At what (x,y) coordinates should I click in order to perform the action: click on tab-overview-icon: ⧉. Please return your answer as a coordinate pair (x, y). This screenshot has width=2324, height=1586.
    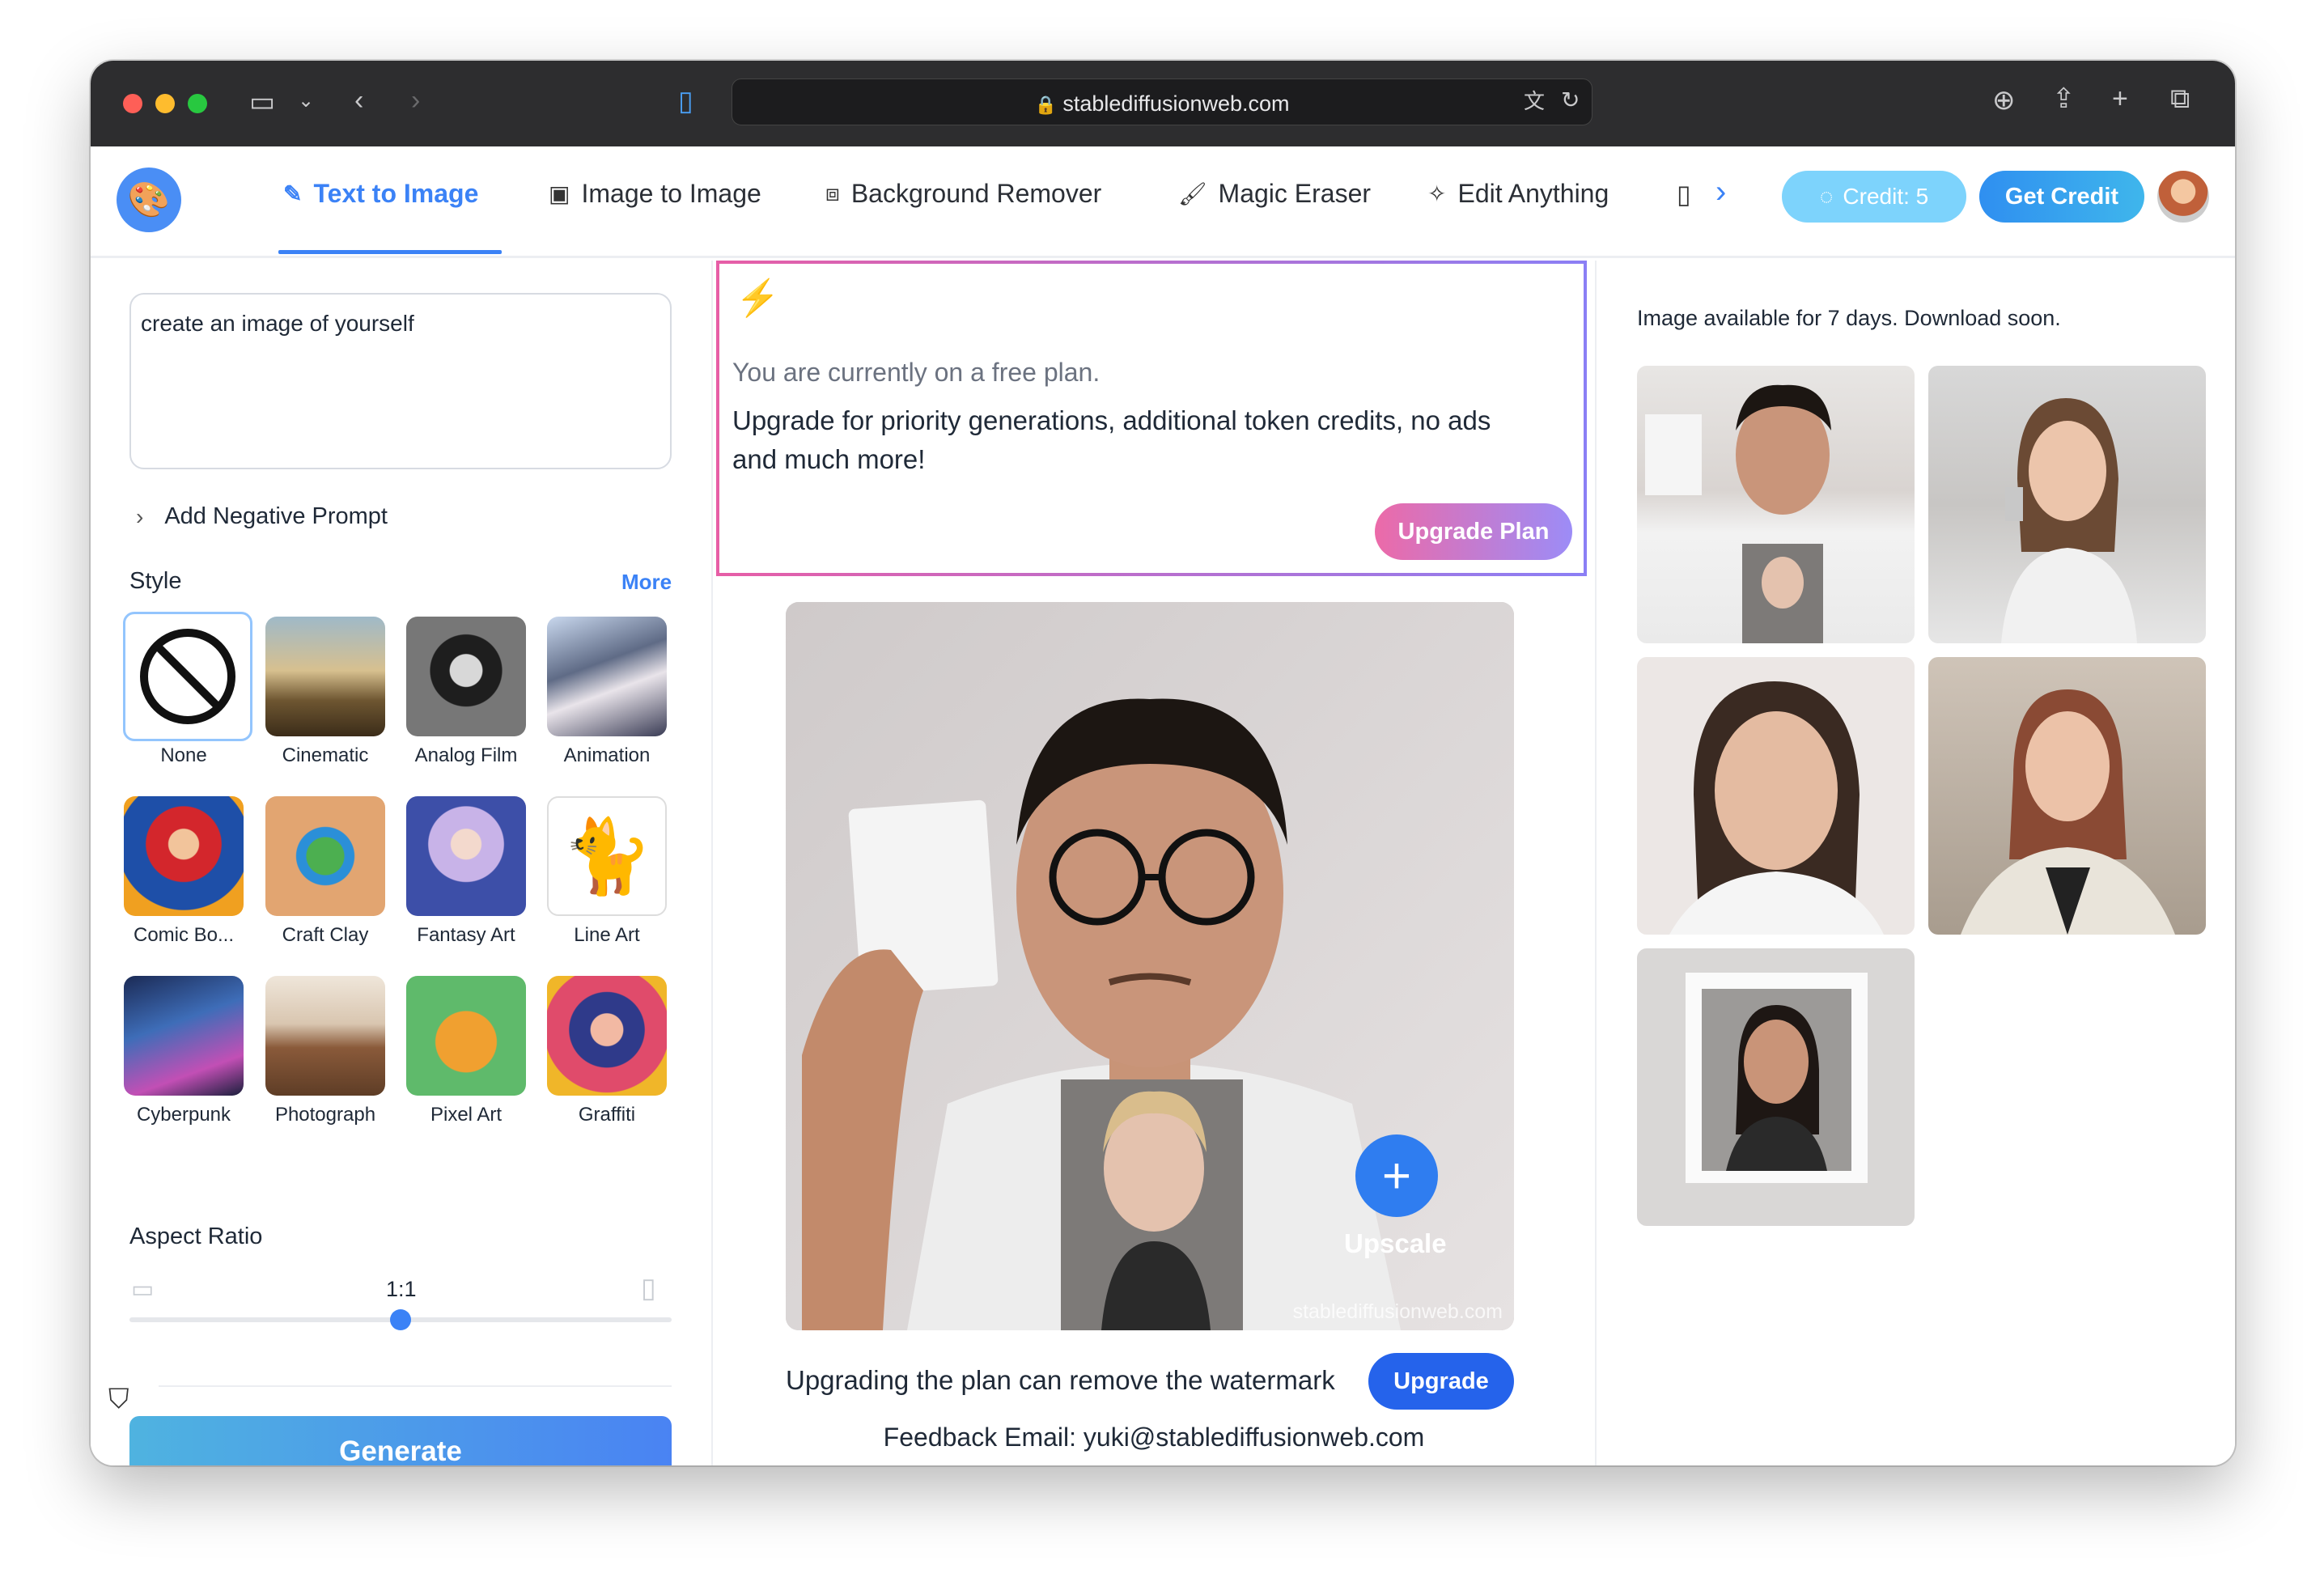
    Looking at the image, I should click on (2180, 98).